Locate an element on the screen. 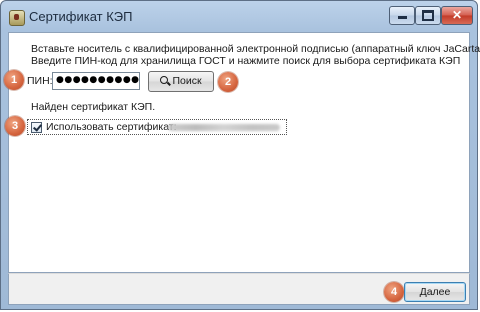  minimize-icon is located at coordinates (402, 17).